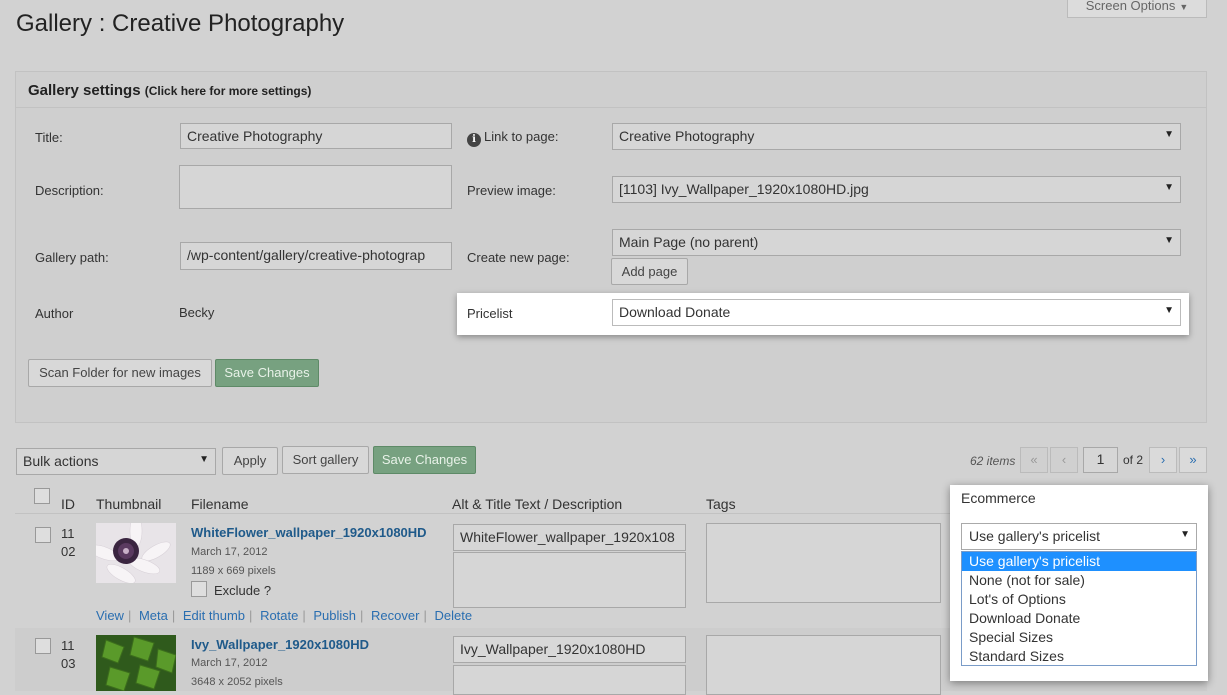 This screenshot has height=695, width=1227. What do you see at coordinates (1163, 460) in the screenshot?
I see `next-page-button: ›` at bounding box center [1163, 460].